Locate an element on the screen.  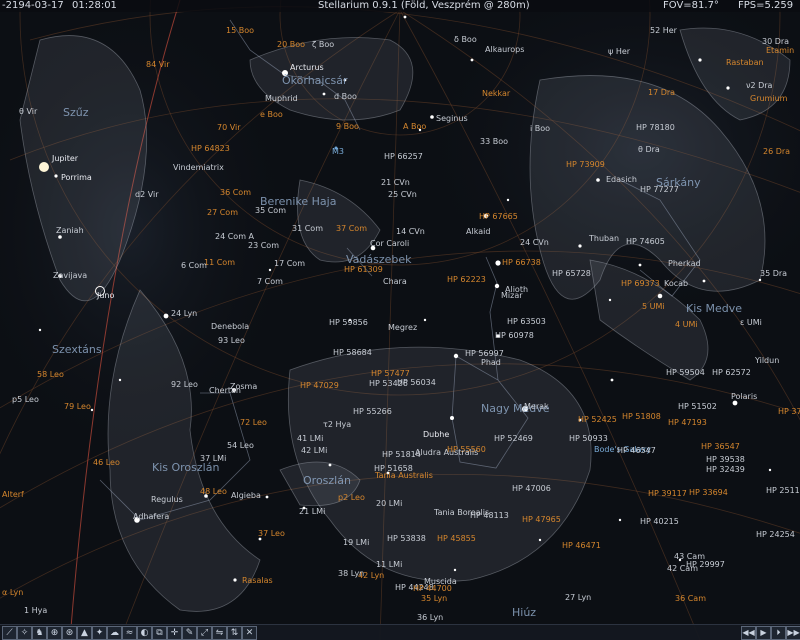
equatorial-grid-icon: ⊕ is located at coordinates (54, 633).